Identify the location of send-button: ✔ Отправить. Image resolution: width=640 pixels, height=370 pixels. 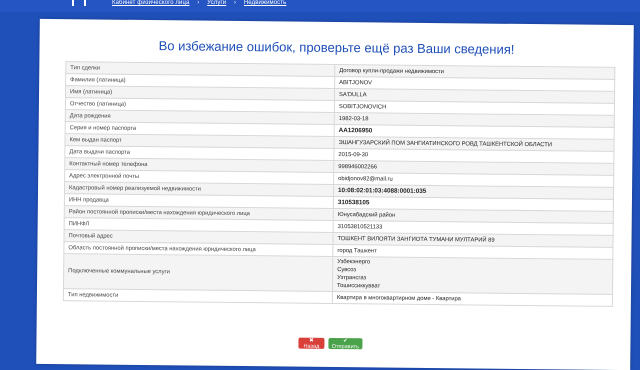
(345, 344).